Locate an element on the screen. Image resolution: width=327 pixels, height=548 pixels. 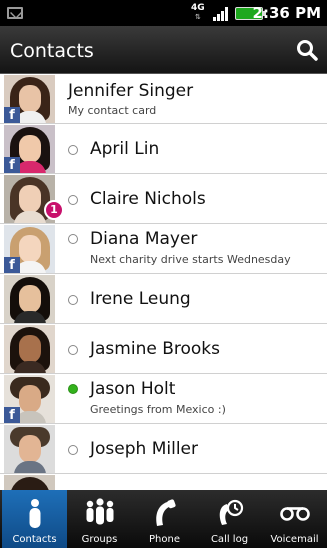
contact-status: My contact card is located at coordinates (112, 110).